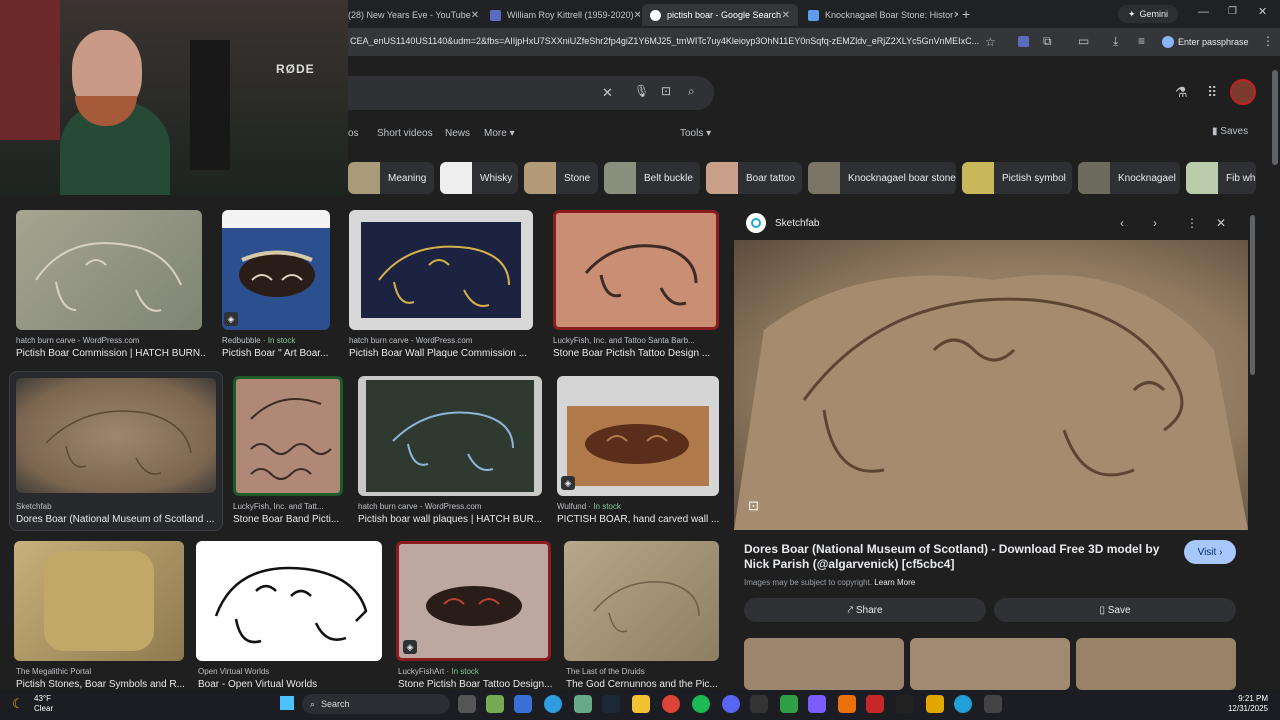 The width and height of the screenshot is (1280, 720). I want to click on taskbar-search: ⌕ Search, so click(376, 704).